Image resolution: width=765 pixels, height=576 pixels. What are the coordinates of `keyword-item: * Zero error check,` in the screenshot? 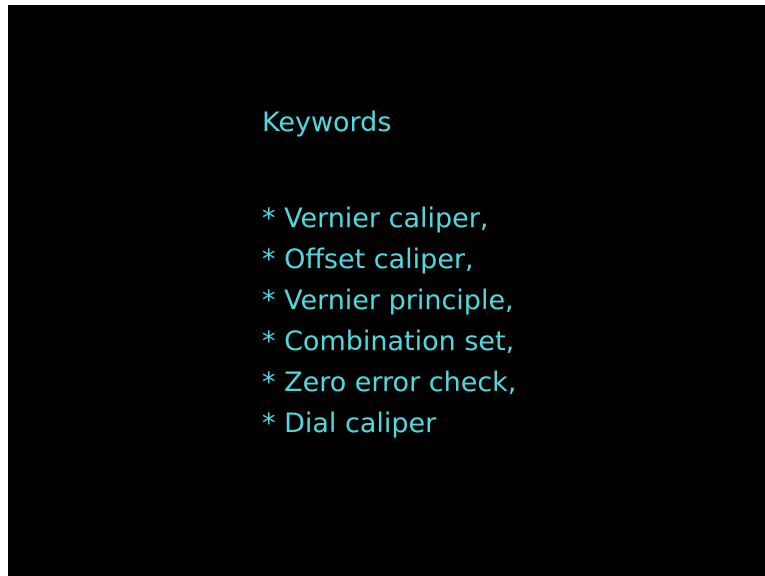 It's located at (389, 382).